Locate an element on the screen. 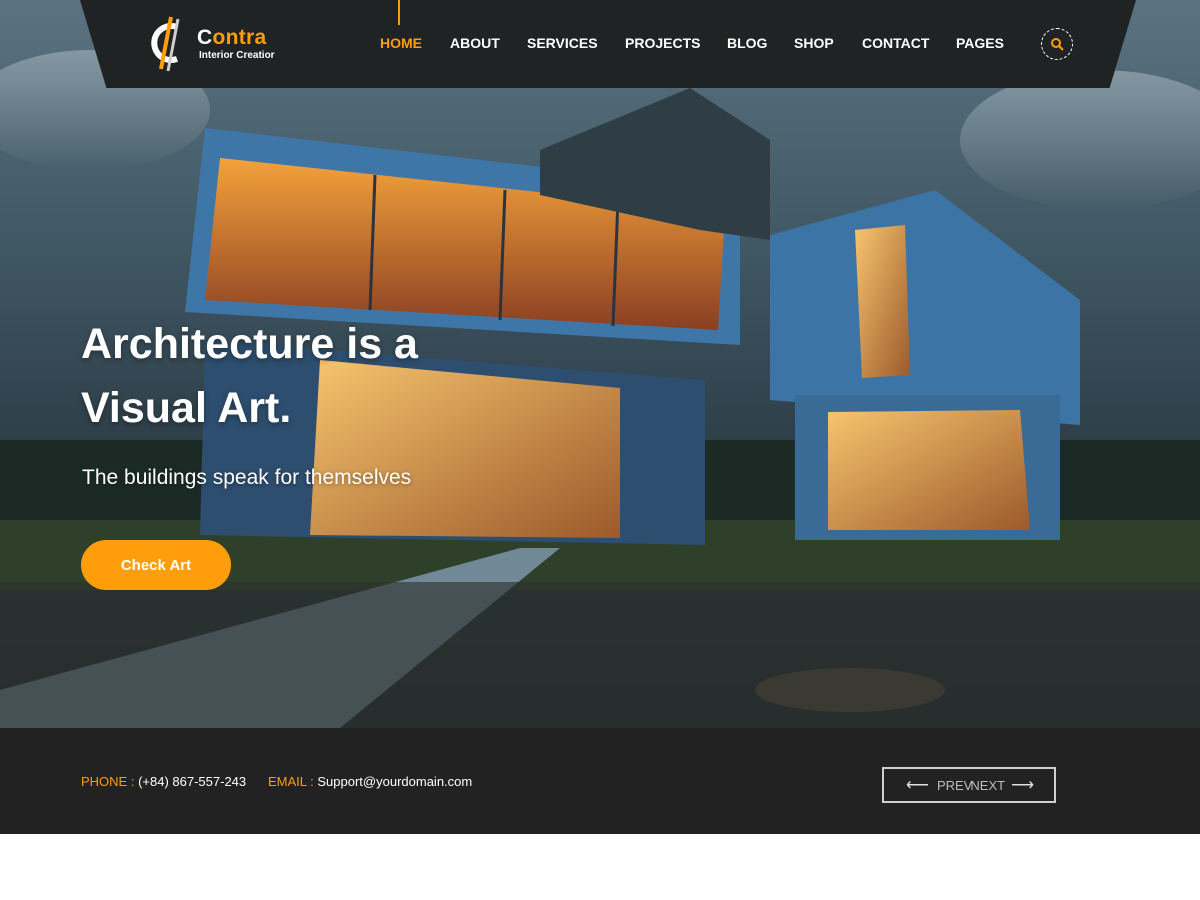 The width and height of the screenshot is (1200, 900). brand-name-initial: C is located at coordinates (205, 37).